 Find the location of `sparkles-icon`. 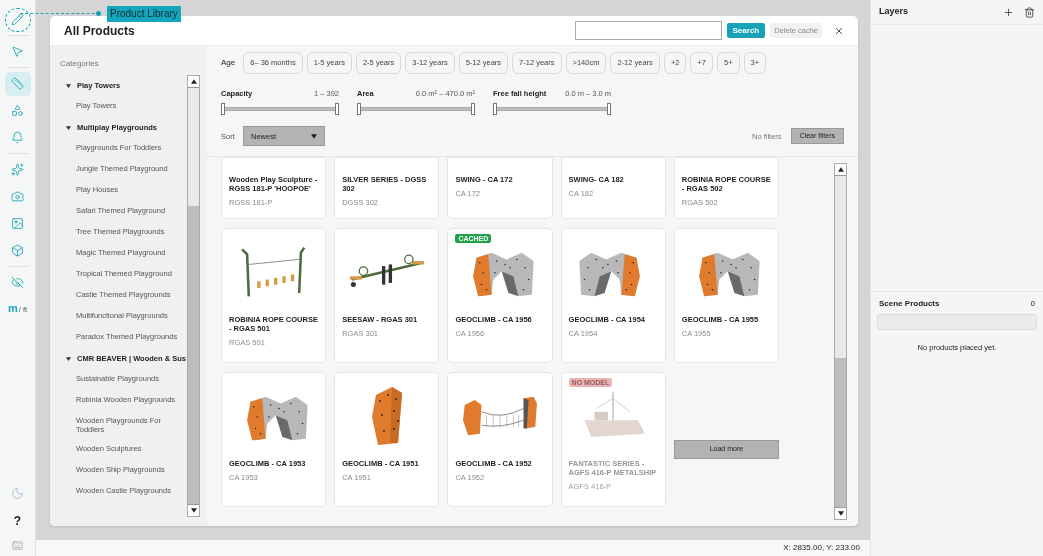

sparkles-icon is located at coordinates (17, 169).